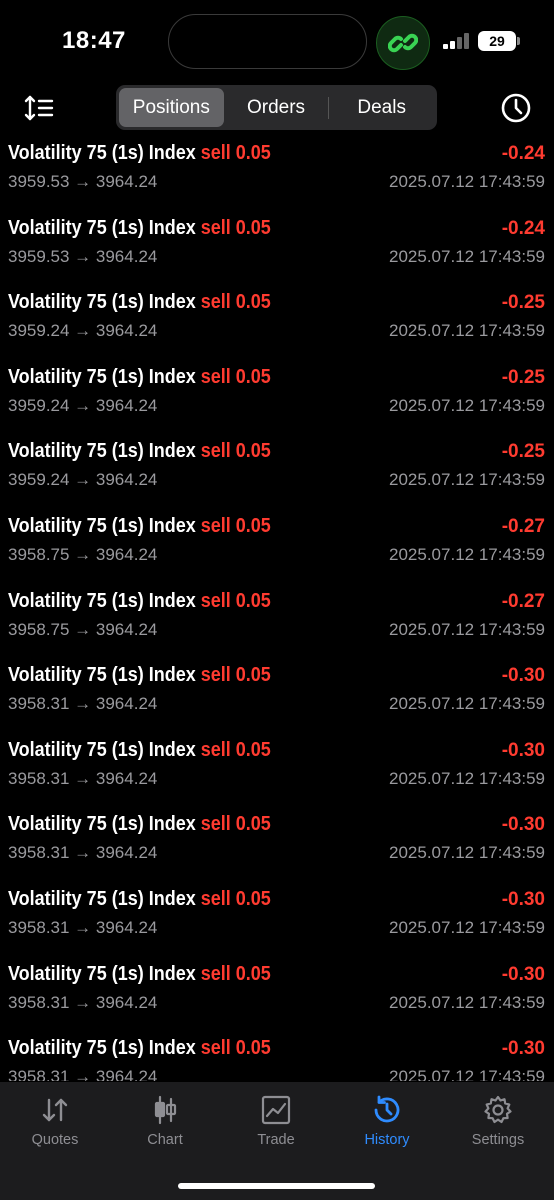 This screenshot has width=554, height=1200. I want to click on clock-icon, so click(516, 108).